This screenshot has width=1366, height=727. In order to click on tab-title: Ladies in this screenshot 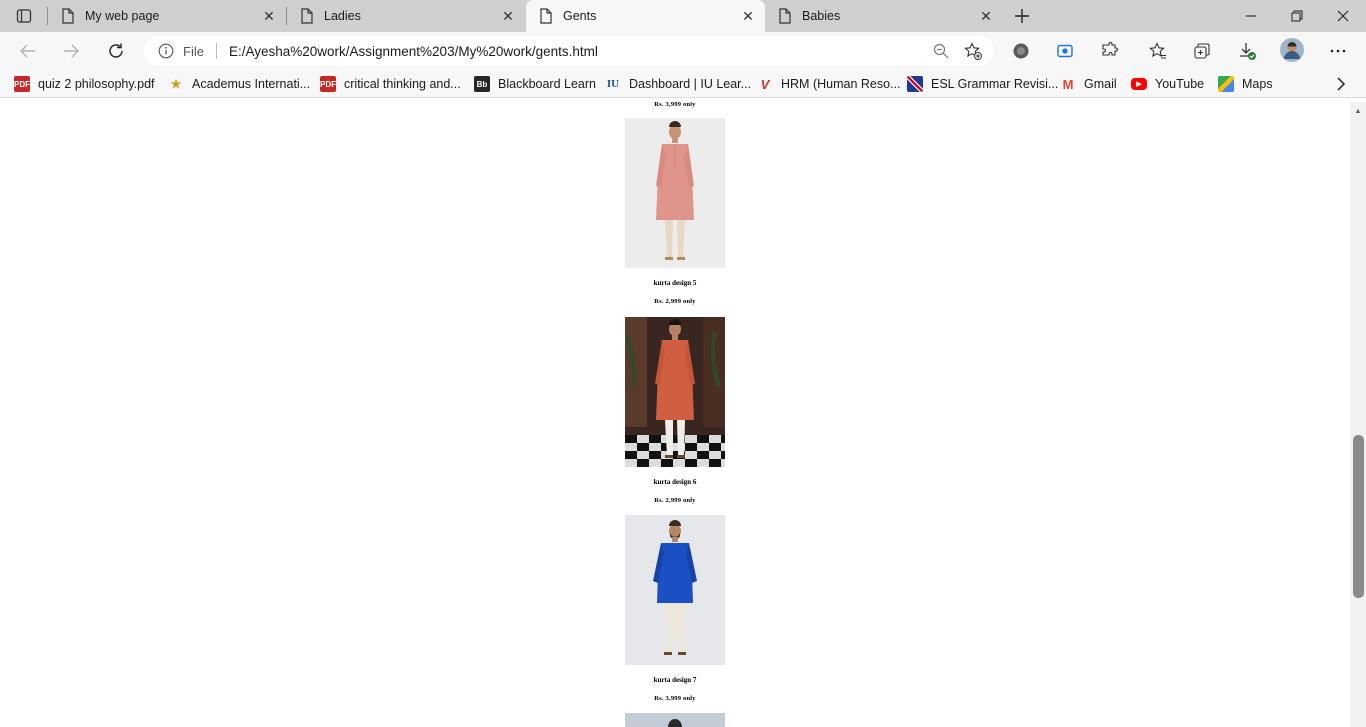, I will do `click(342, 16)`.